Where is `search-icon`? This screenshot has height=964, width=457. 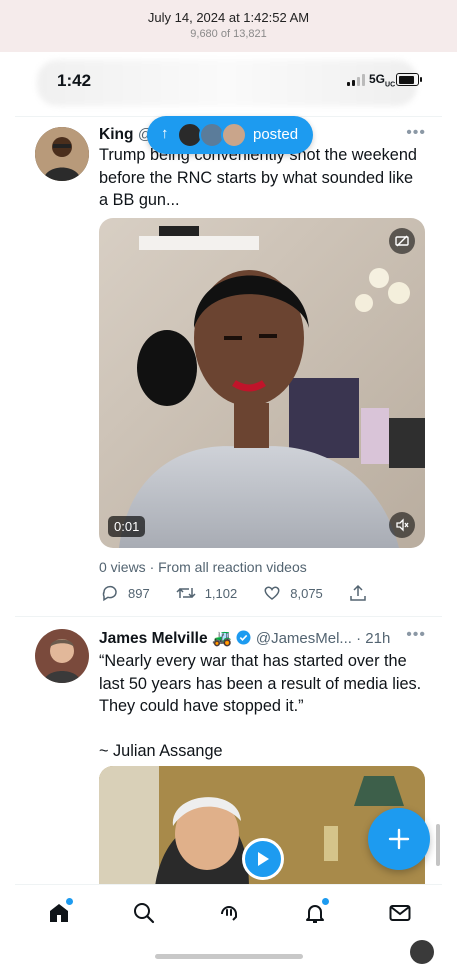
search-icon is located at coordinates (144, 913).